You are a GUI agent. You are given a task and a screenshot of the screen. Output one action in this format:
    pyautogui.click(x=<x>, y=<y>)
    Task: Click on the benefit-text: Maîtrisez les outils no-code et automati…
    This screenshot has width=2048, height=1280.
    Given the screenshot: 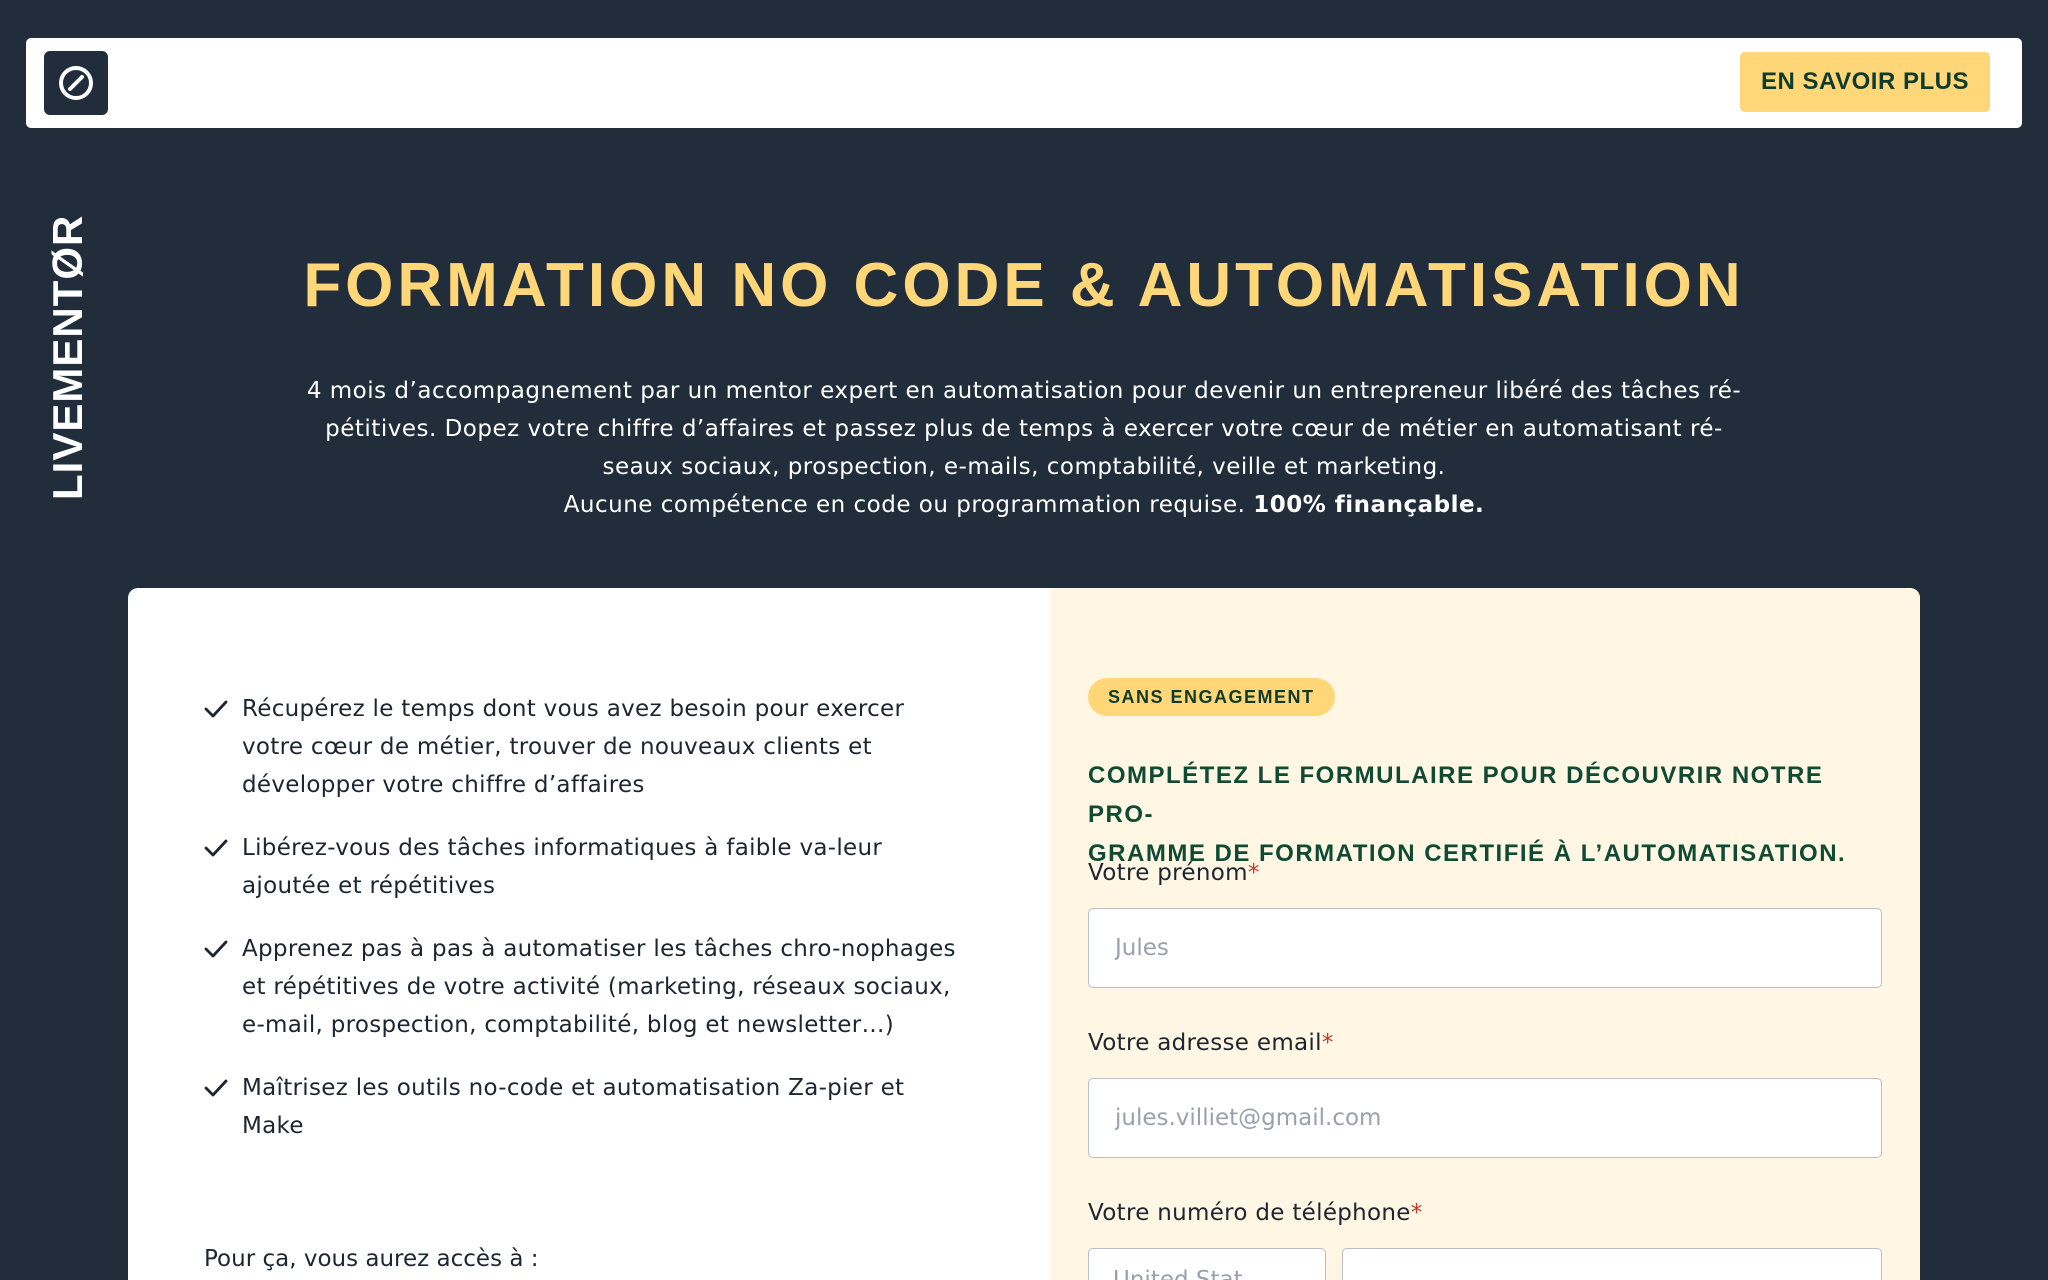 What is the action you would take?
    pyautogui.click(x=573, y=1107)
    